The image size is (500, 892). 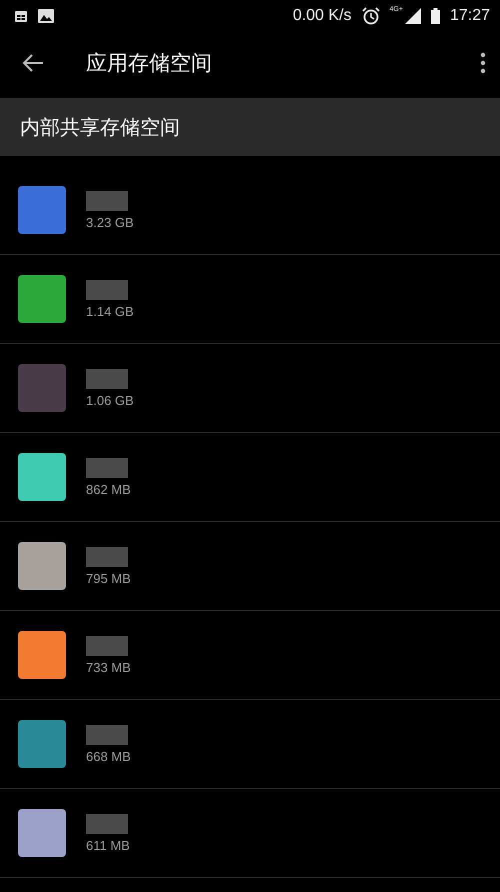 I want to click on storage-size: 733 MB, so click(x=108, y=667).